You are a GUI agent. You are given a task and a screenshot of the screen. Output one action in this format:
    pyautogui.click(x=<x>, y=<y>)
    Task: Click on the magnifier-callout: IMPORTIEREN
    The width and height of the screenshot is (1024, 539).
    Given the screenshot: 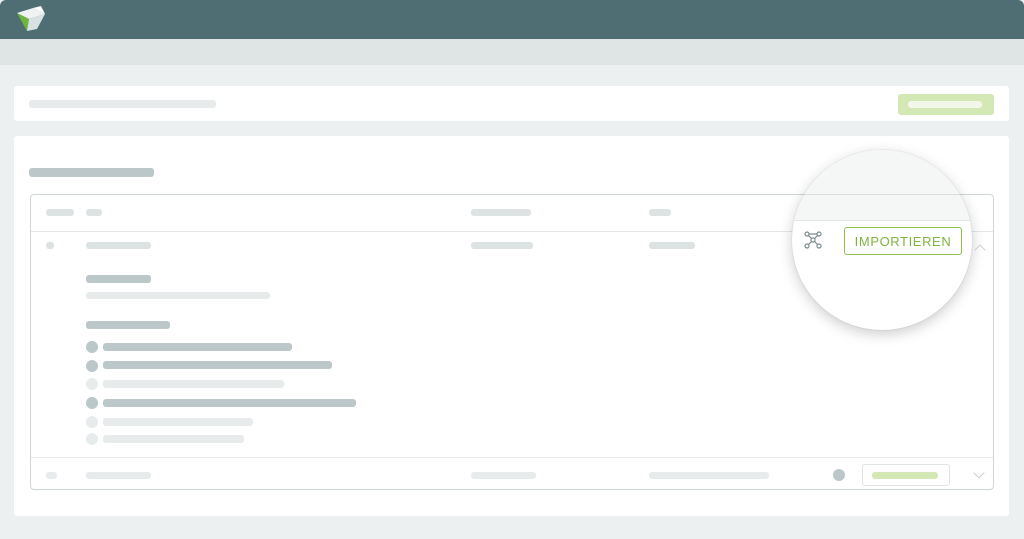 What is the action you would take?
    pyautogui.click(x=882, y=240)
    